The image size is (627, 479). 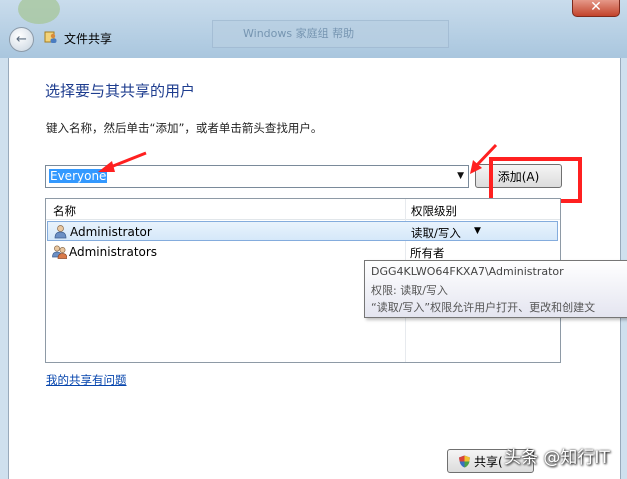 What do you see at coordinates (39, 12) in the screenshot?
I see `background-icon` at bounding box center [39, 12].